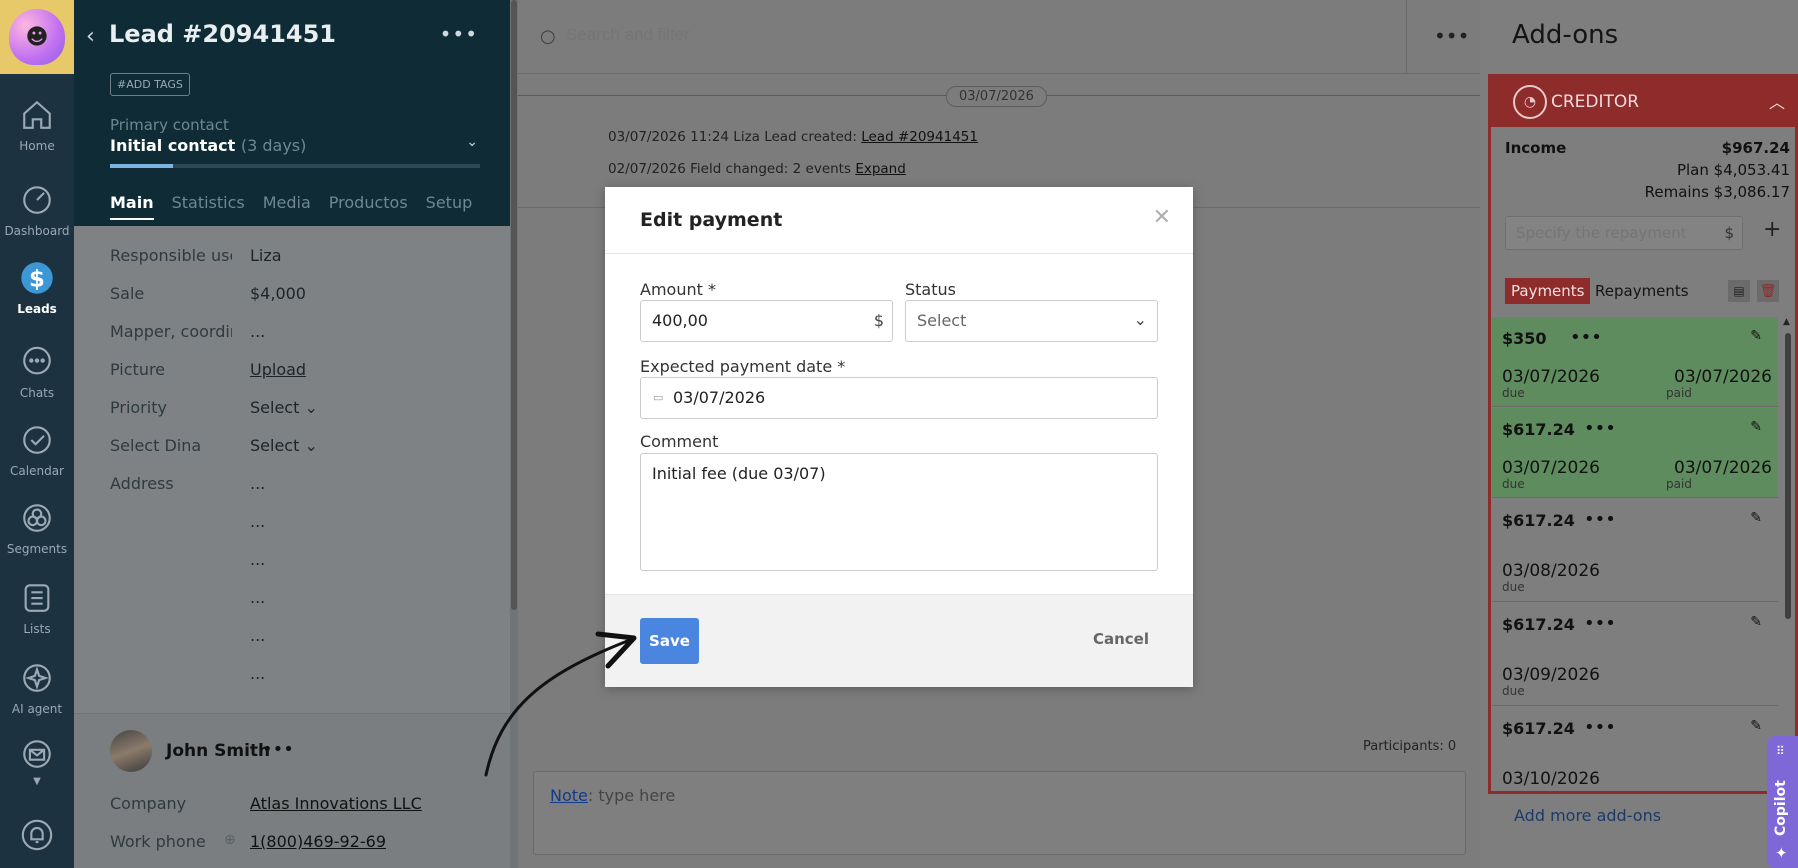 The height and width of the screenshot is (868, 1798). Describe the element at coordinates (90, 36) in the screenshot. I see `back-chevron-icon: ‹` at that location.